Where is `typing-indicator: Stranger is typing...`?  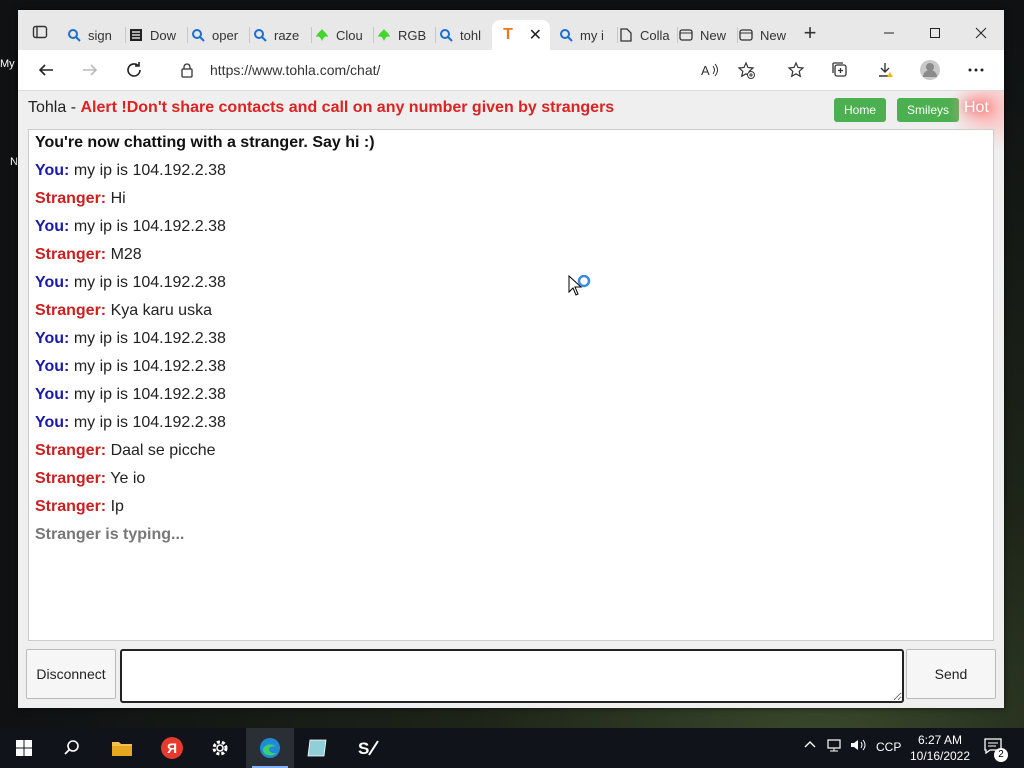
typing-indicator: Stranger is typing... is located at coordinates (110, 534).